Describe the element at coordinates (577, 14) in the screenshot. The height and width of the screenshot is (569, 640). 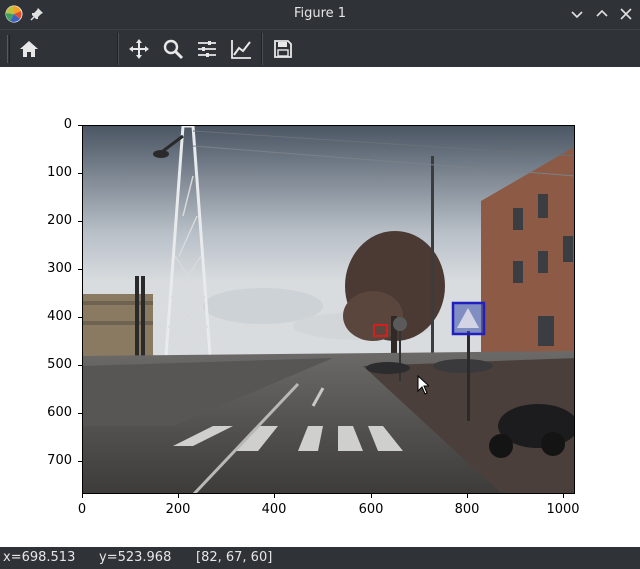
I see `minimize-icon` at that location.